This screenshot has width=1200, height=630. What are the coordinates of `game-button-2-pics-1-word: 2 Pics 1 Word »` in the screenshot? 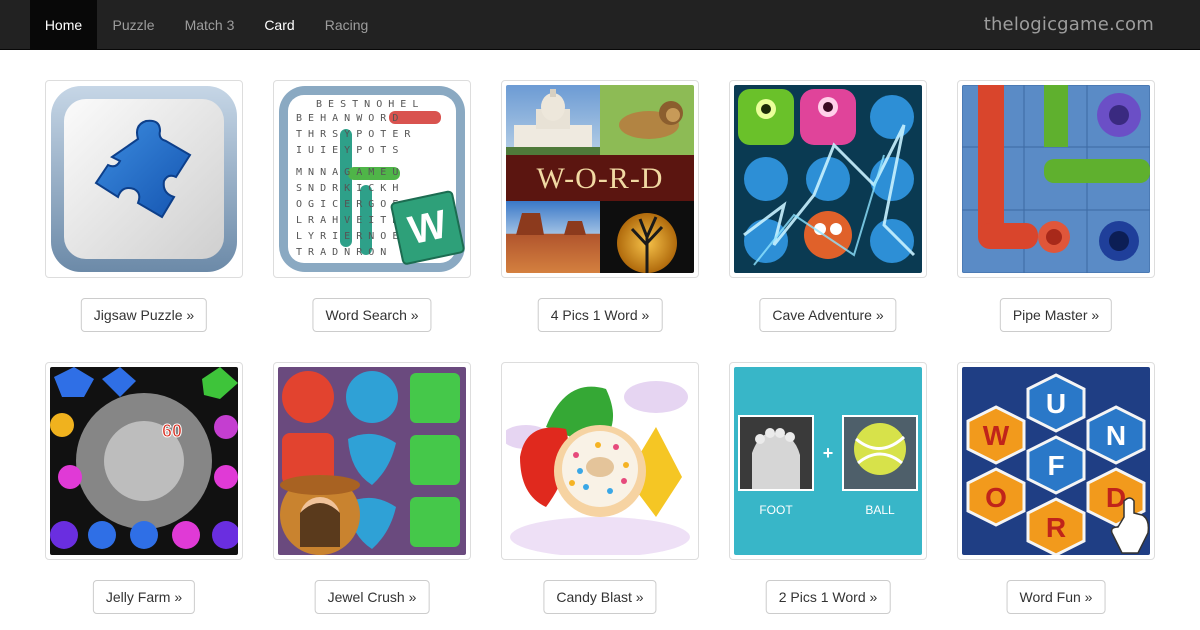 It's located at (828, 597).